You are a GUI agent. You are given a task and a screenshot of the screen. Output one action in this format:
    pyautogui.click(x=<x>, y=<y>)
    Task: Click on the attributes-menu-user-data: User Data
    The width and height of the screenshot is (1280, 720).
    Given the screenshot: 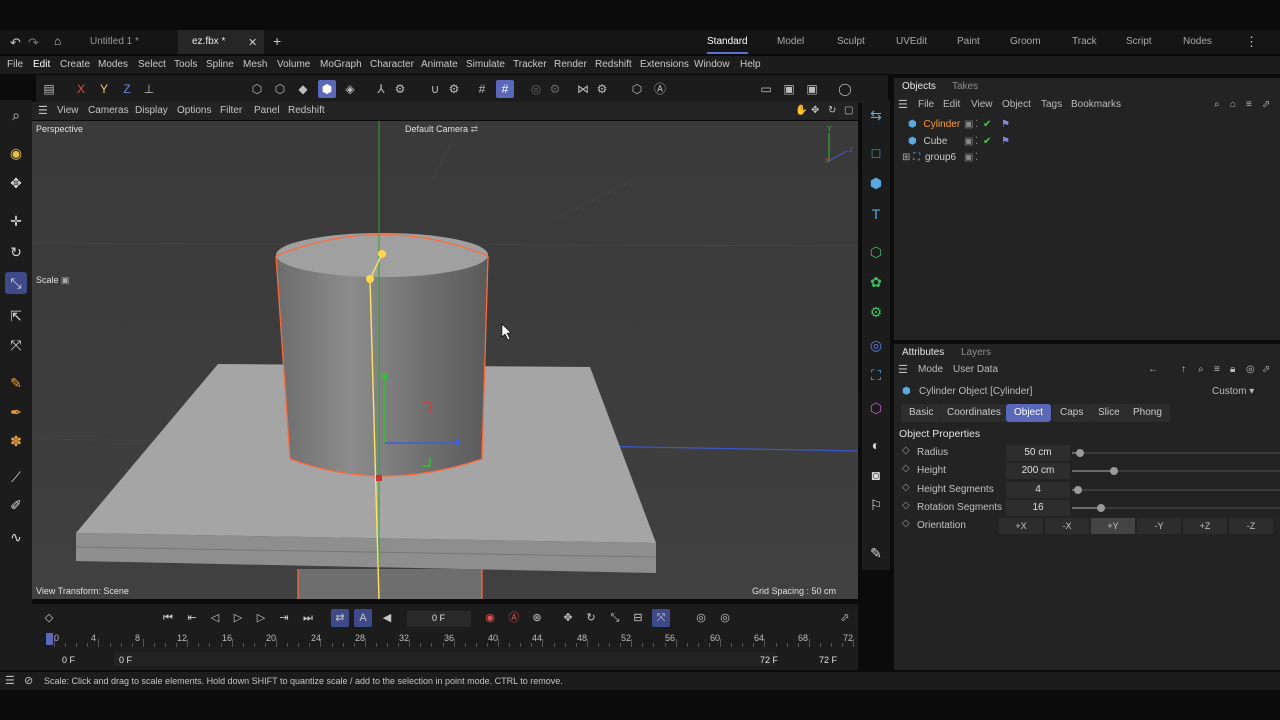 What is the action you would take?
    pyautogui.click(x=975, y=370)
    